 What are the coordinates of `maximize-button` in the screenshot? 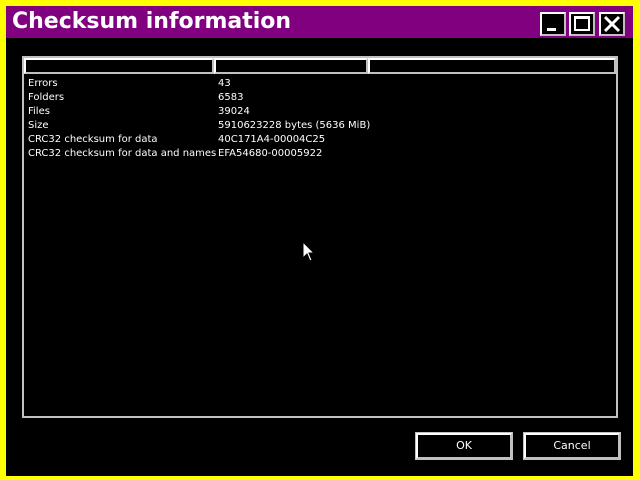 It's located at (582, 24).